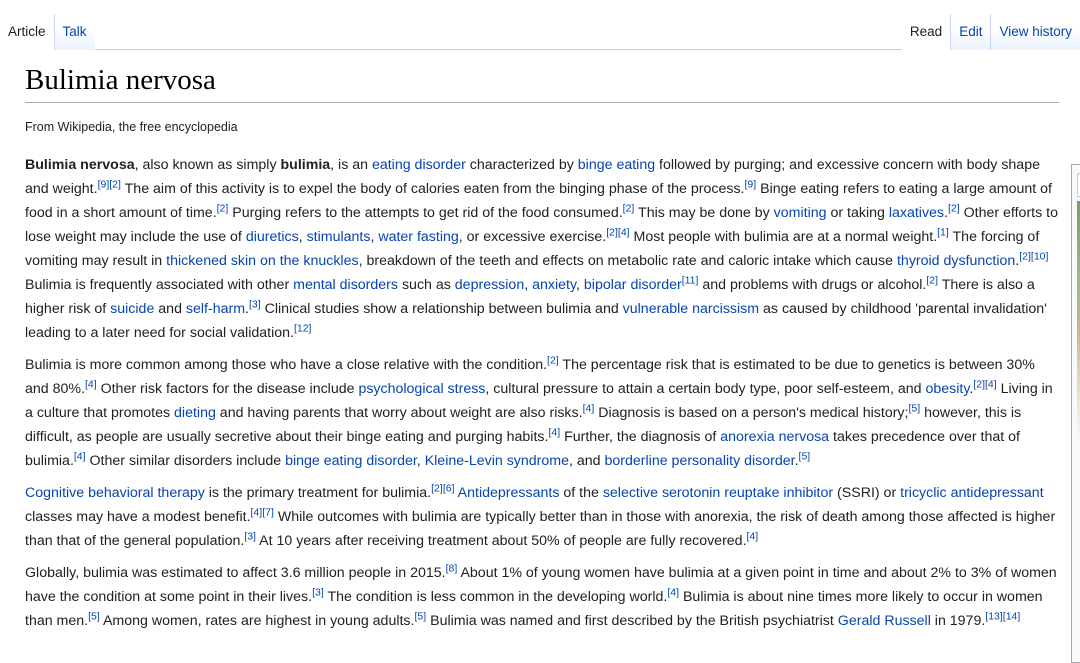  Describe the element at coordinates (947, 389) in the screenshot. I see `wiki-link: obesity` at that location.